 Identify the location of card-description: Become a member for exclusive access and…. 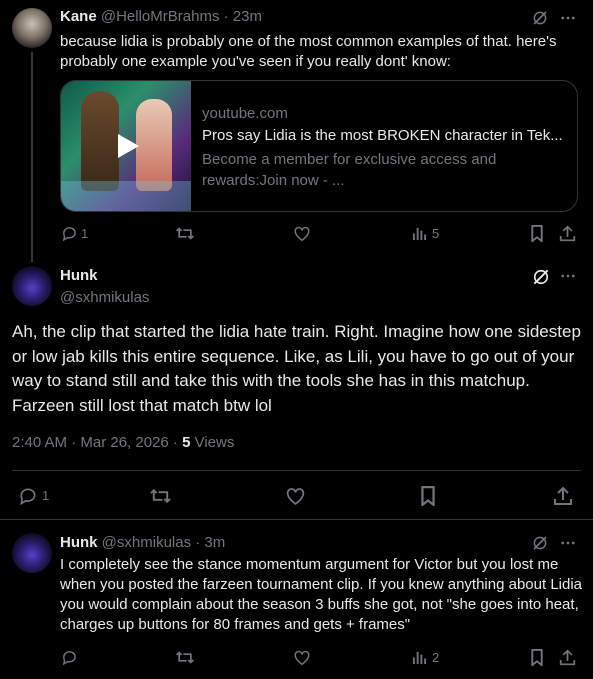
(349, 170).